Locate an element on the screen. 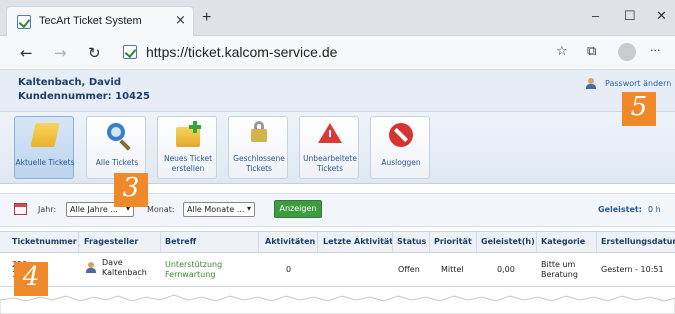  profile-avatar is located at coordinates (627, 52).